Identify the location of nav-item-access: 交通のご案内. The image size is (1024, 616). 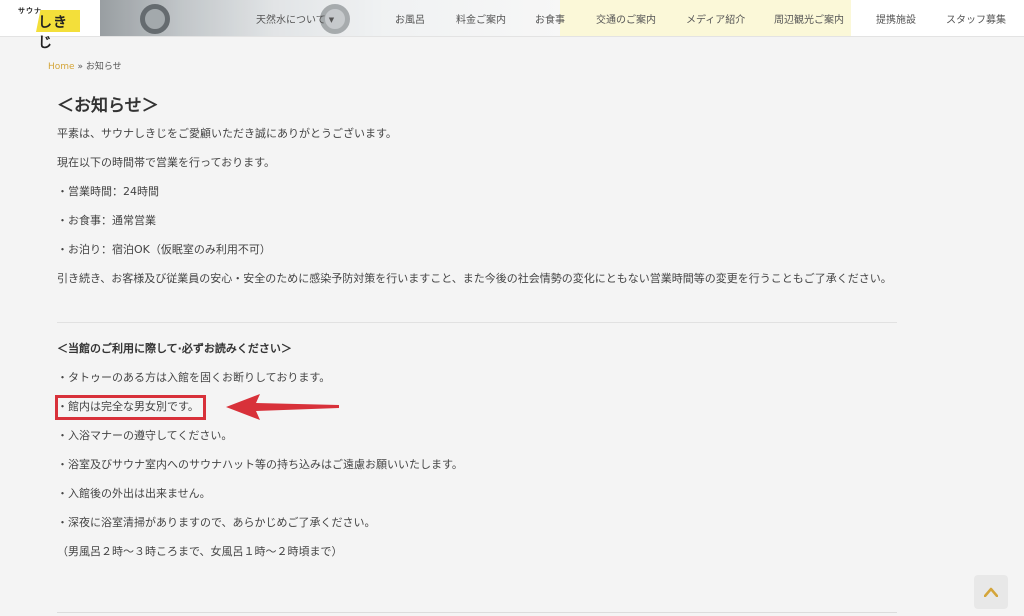
(626, 18).